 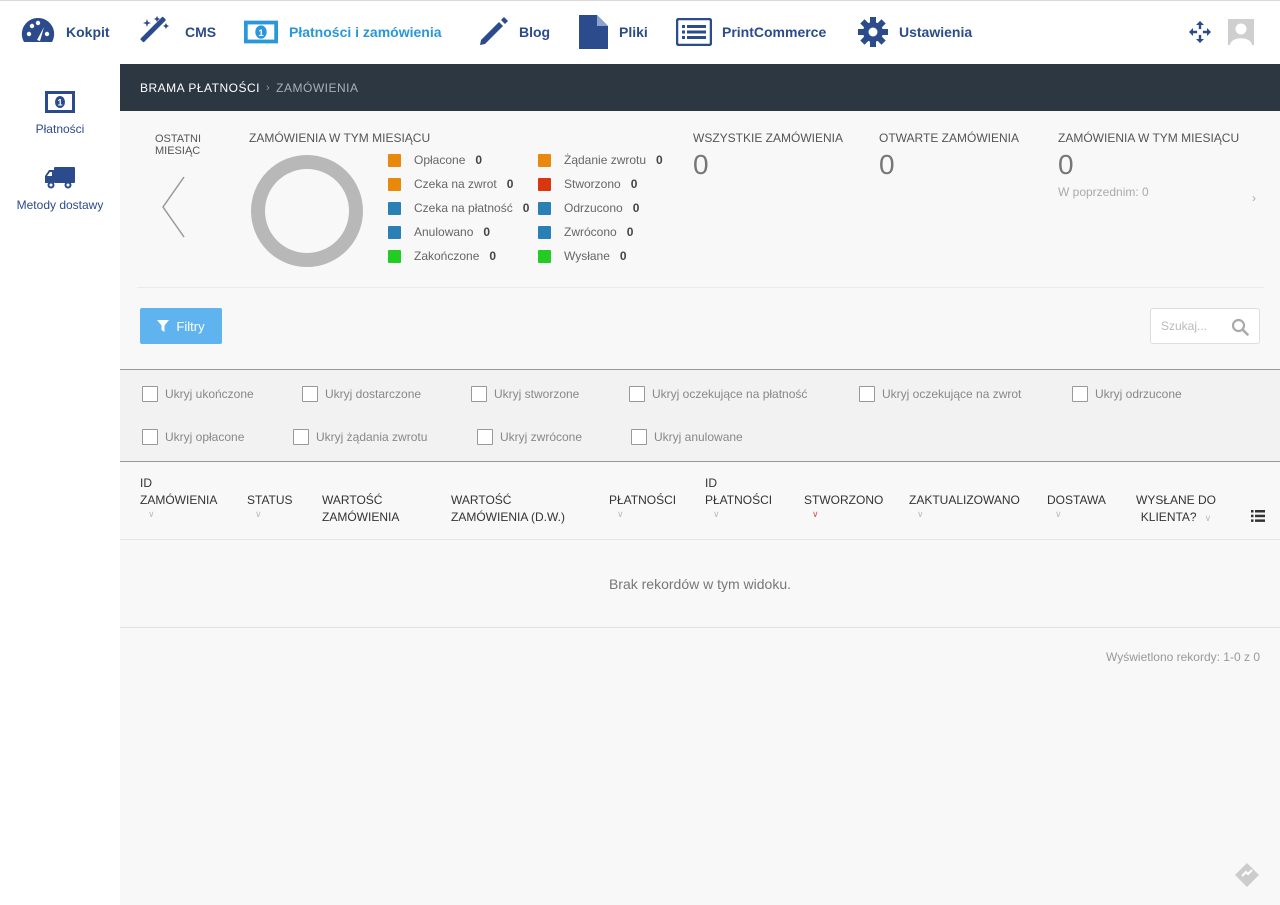 What do you see at coordinates (687, 437) in the screenshot?
I see `hide-checkbox: Ukryj anulowane` at bounding box center [687, 437].